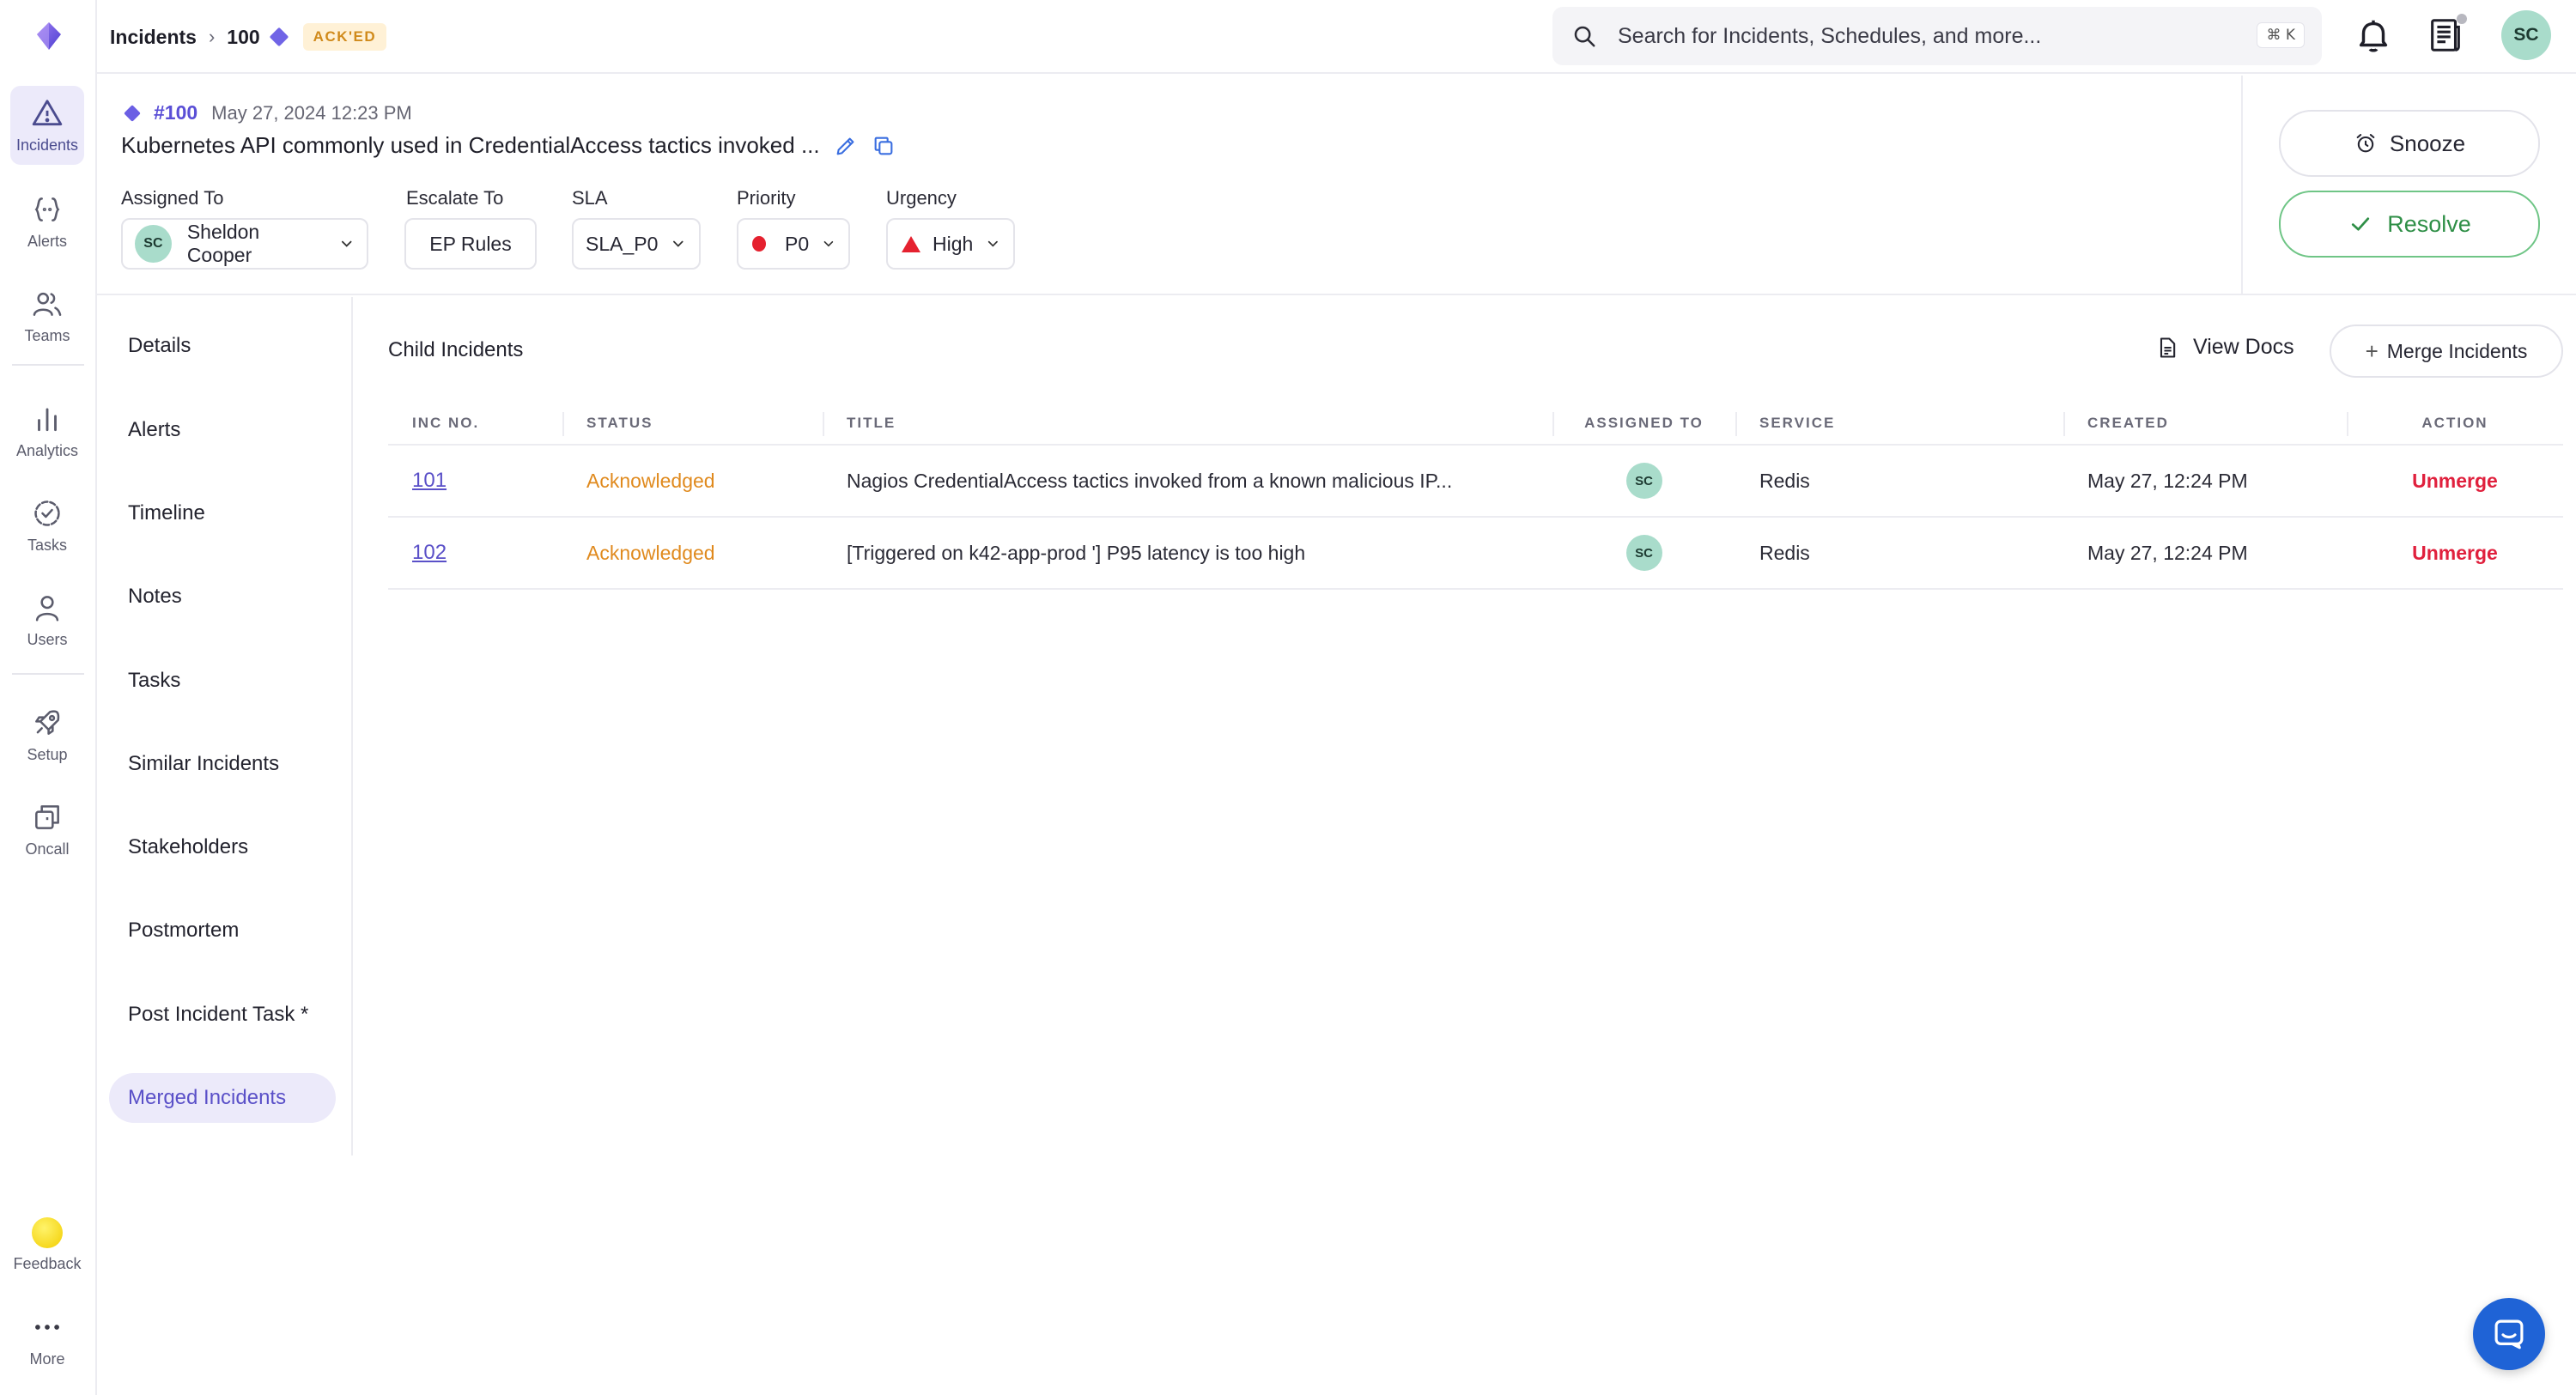  Describe the element at coordinates (312, 113) in the screenshot. I see `incident-date: May 27, 2024 12:23 PM` at that location.